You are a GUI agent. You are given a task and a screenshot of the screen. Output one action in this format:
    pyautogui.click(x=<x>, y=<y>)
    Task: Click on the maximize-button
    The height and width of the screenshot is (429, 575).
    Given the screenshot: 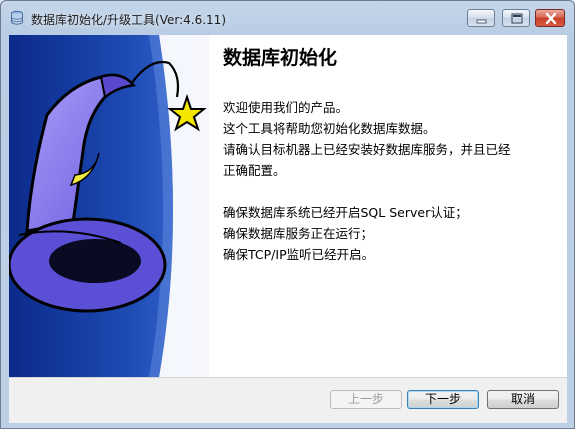 What is the action you would take?
    pyautogui.click(x=516, y=18)
    